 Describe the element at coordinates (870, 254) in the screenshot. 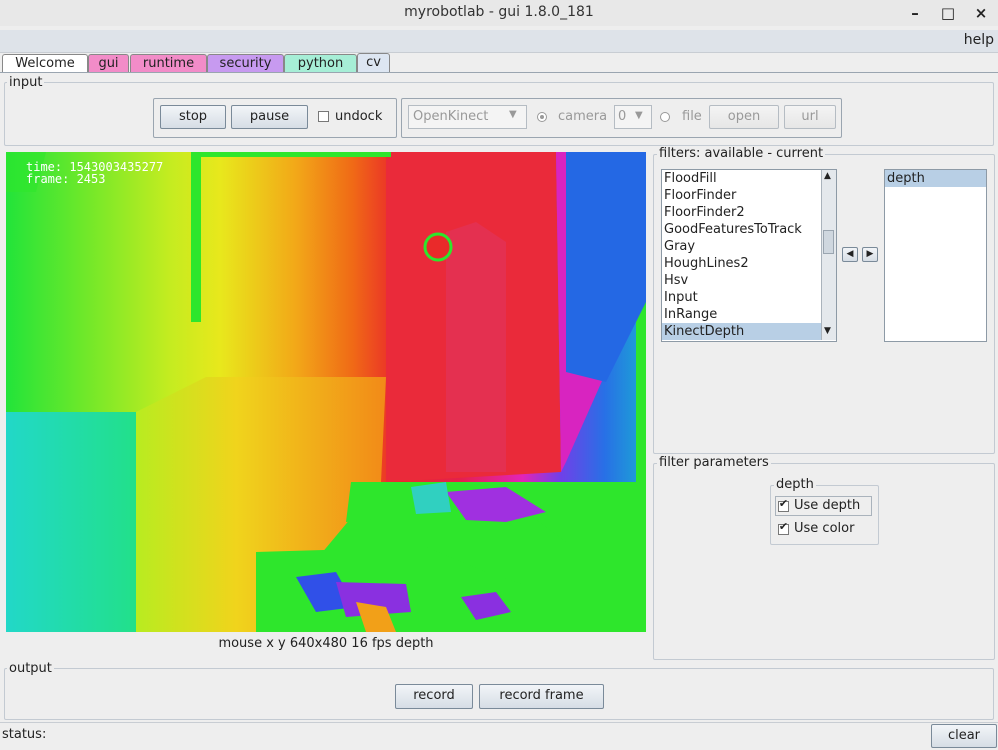

I see `add-filter-icon: ▶` at that location.